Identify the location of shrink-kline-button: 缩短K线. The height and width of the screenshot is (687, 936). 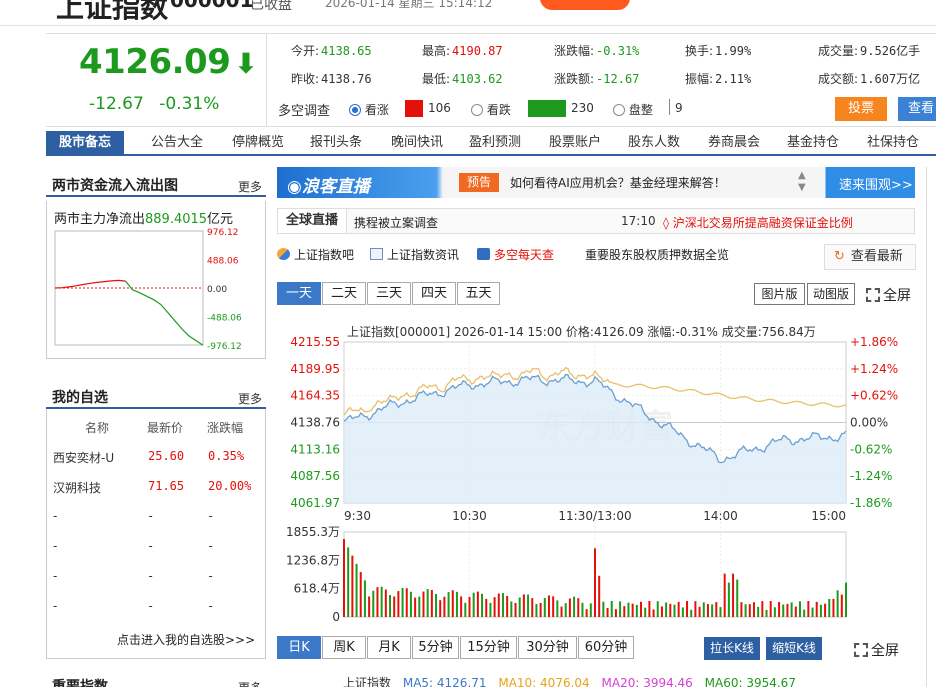
(794, 648).